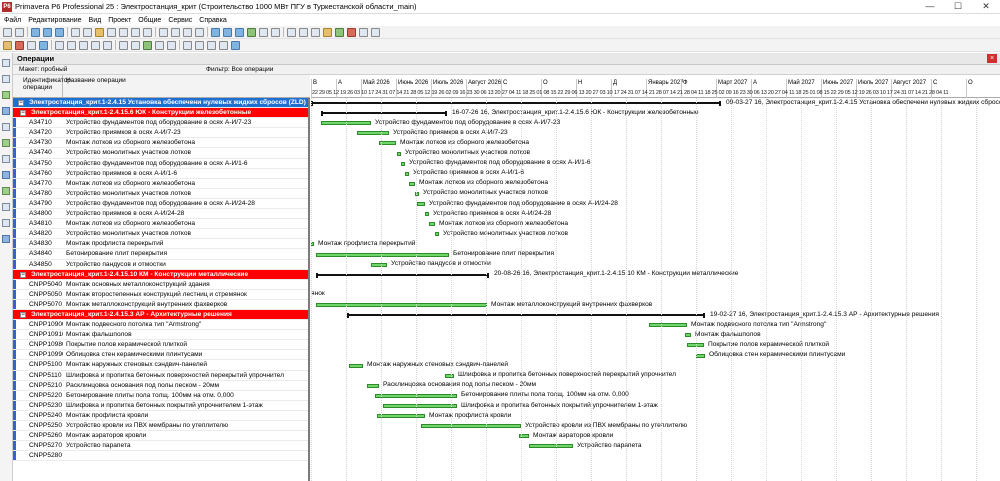  Describe the element at coordinates (186, 86) in the screenshot. I see `column-header-activity-name: Название операции` at that location.